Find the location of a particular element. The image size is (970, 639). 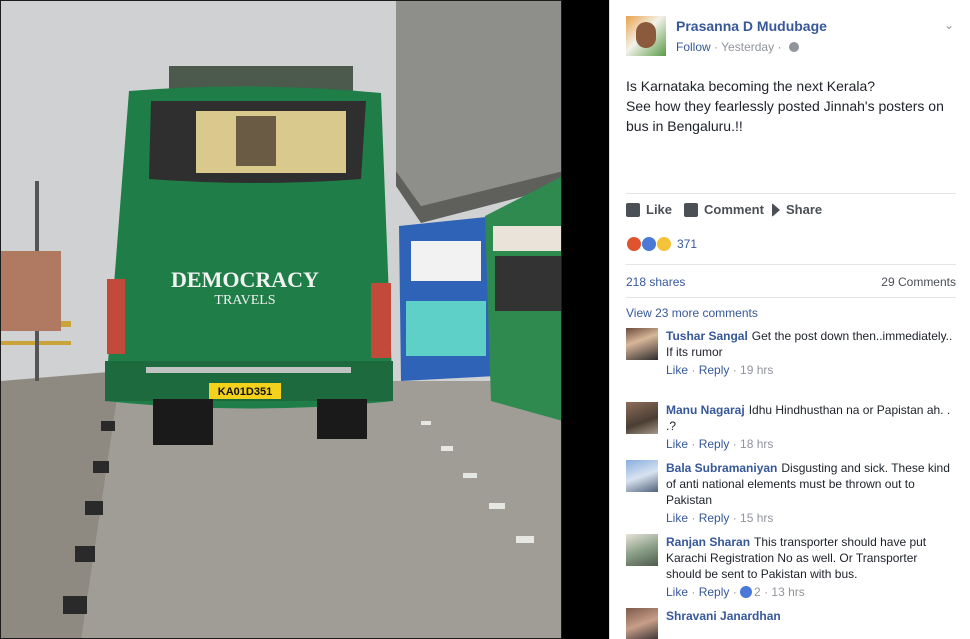

follow-link: Follow is located at coordinates (693, 47).